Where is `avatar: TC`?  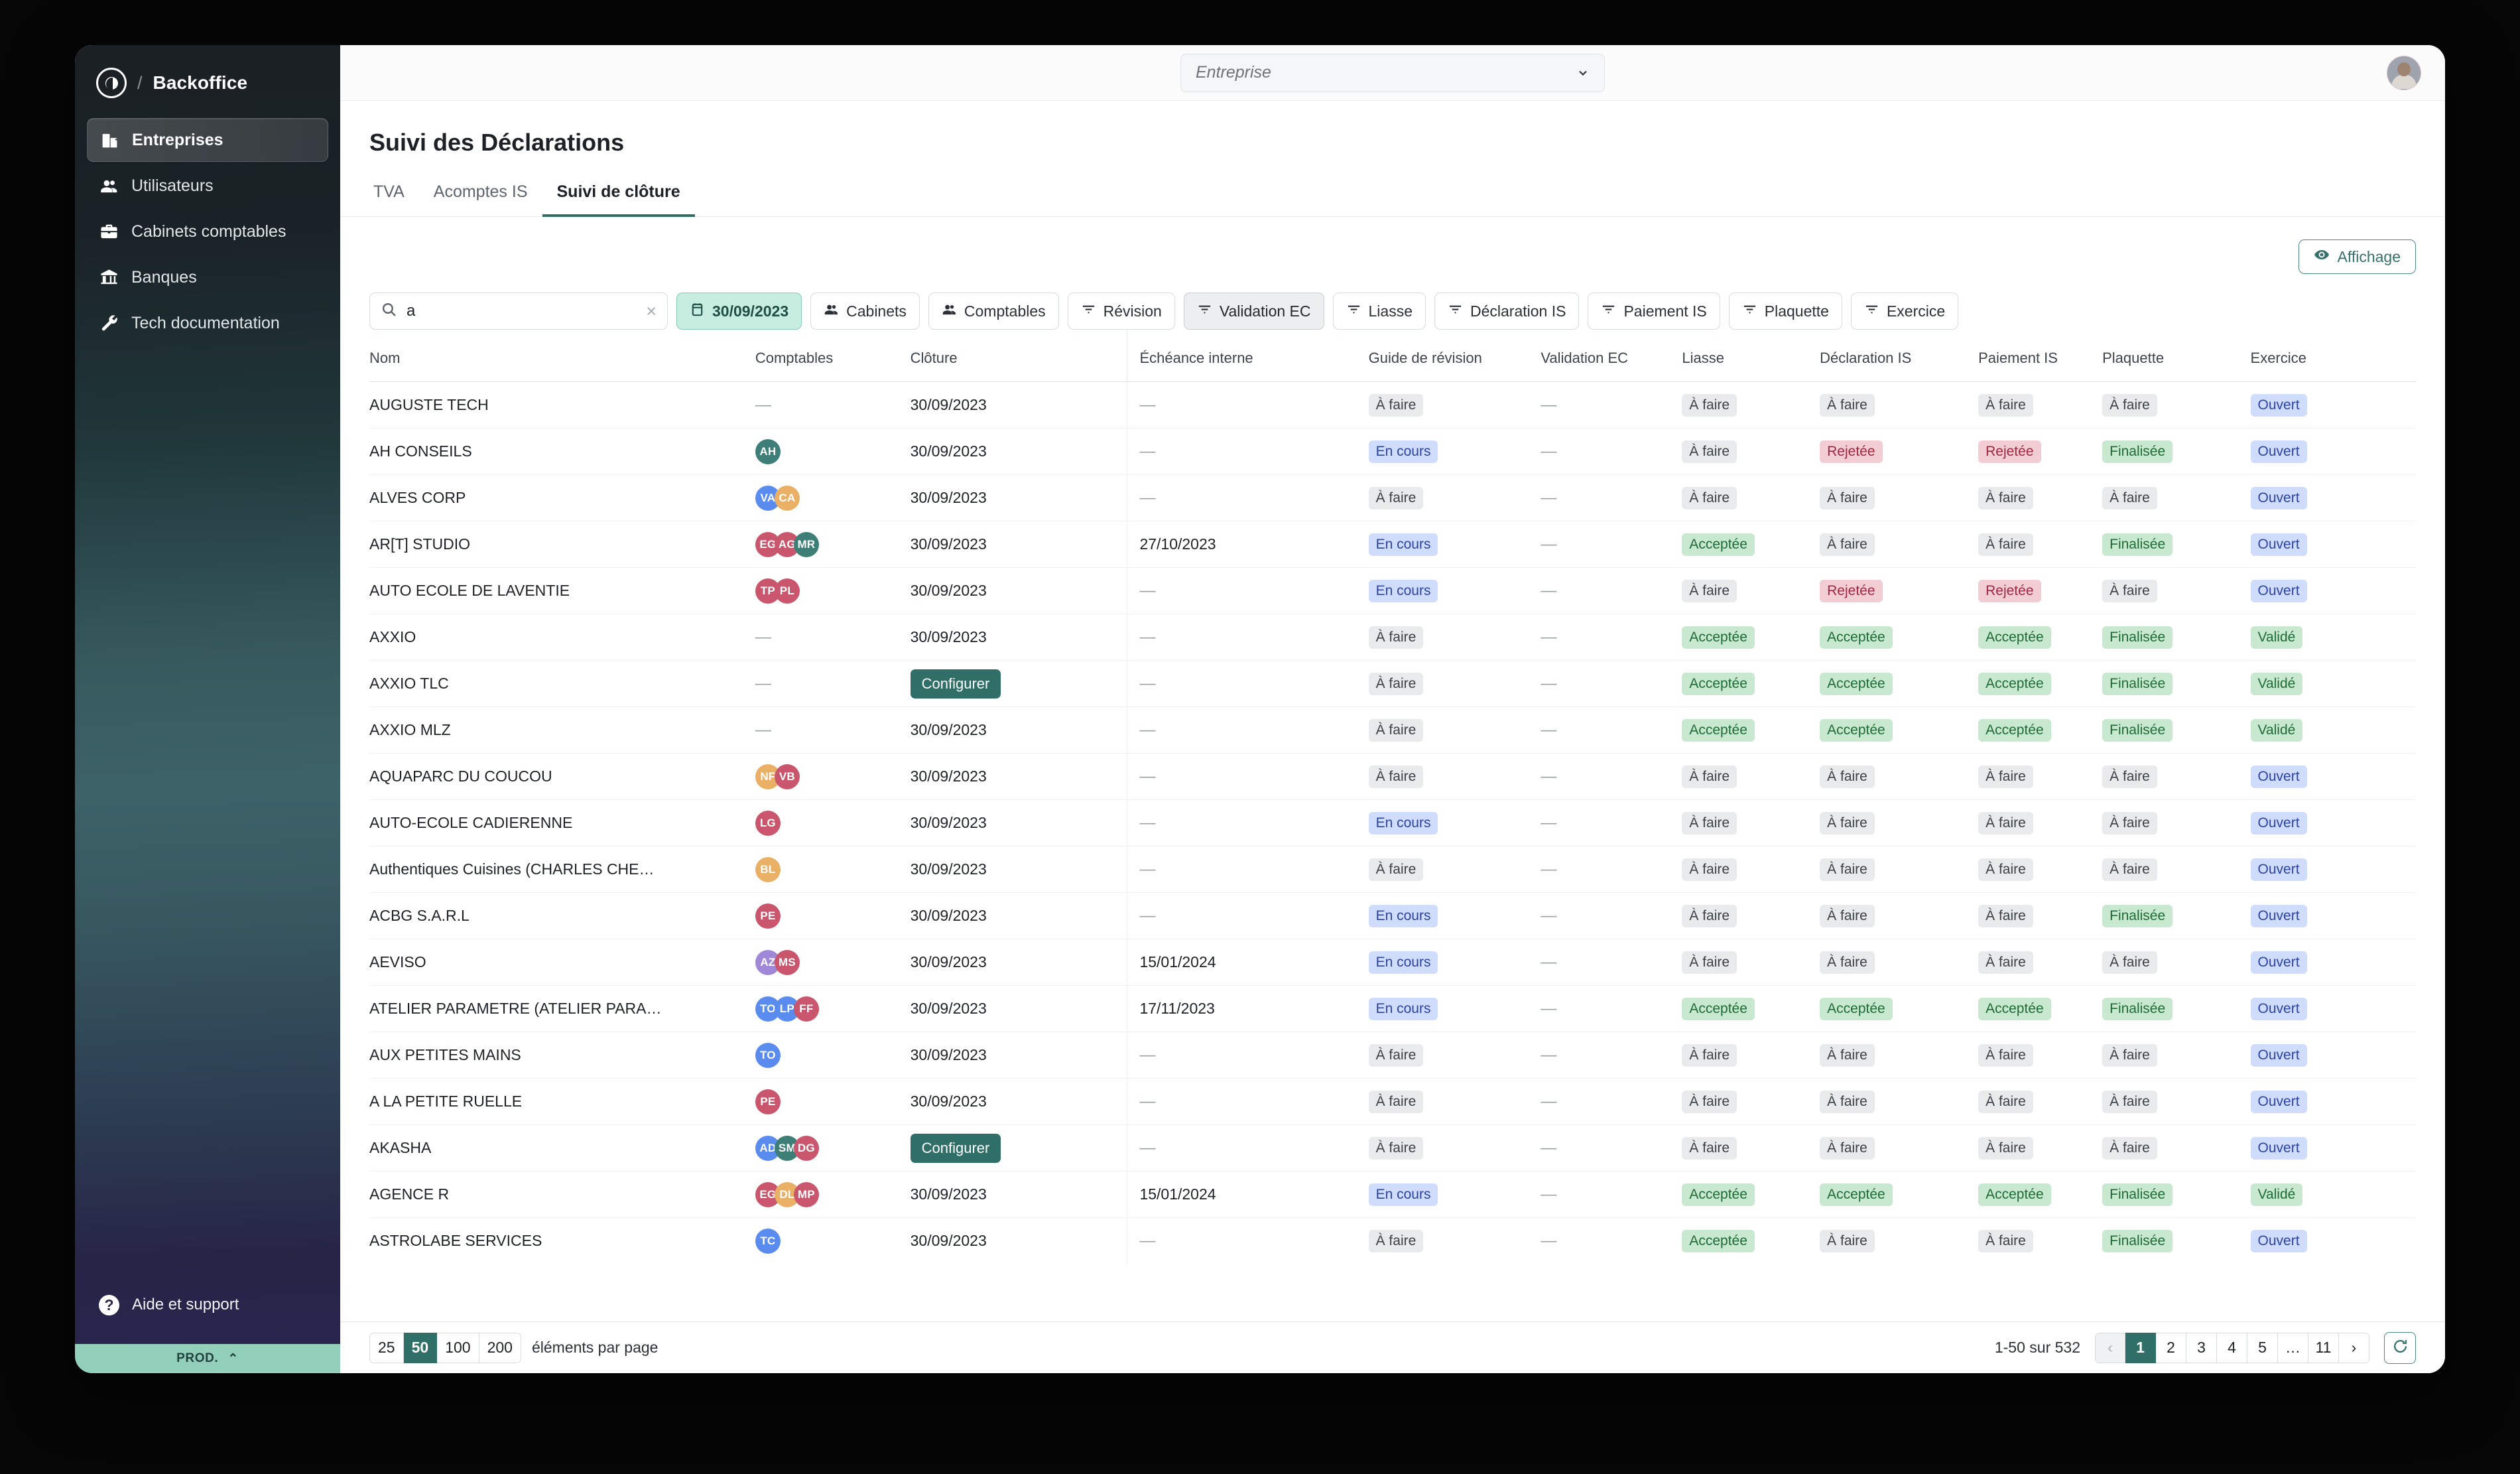 avatar: TC is located at coordinates (768, 1241).